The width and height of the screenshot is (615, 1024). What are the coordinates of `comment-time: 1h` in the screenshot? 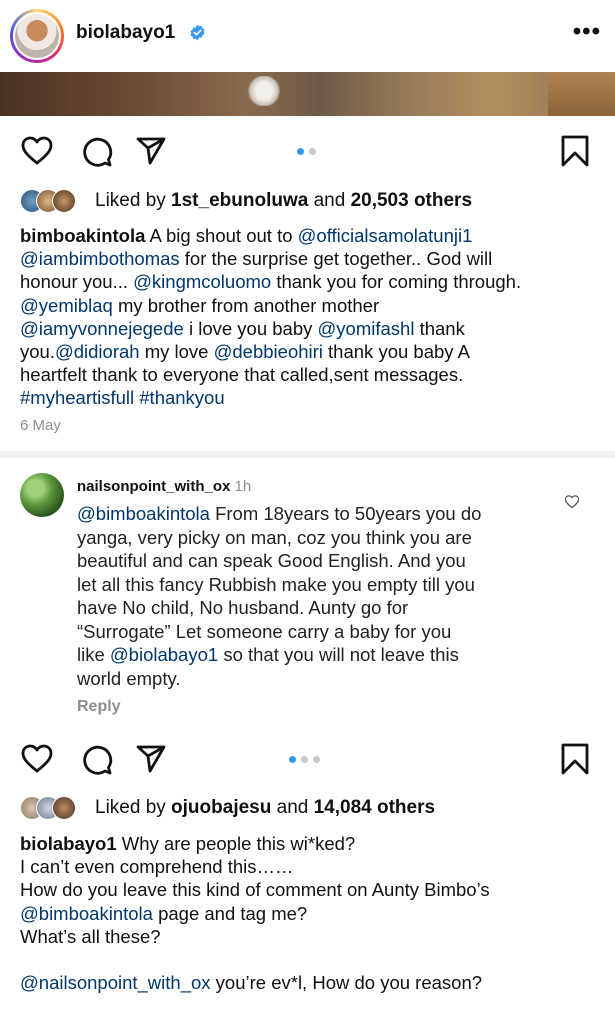 It's located at (243, 486).